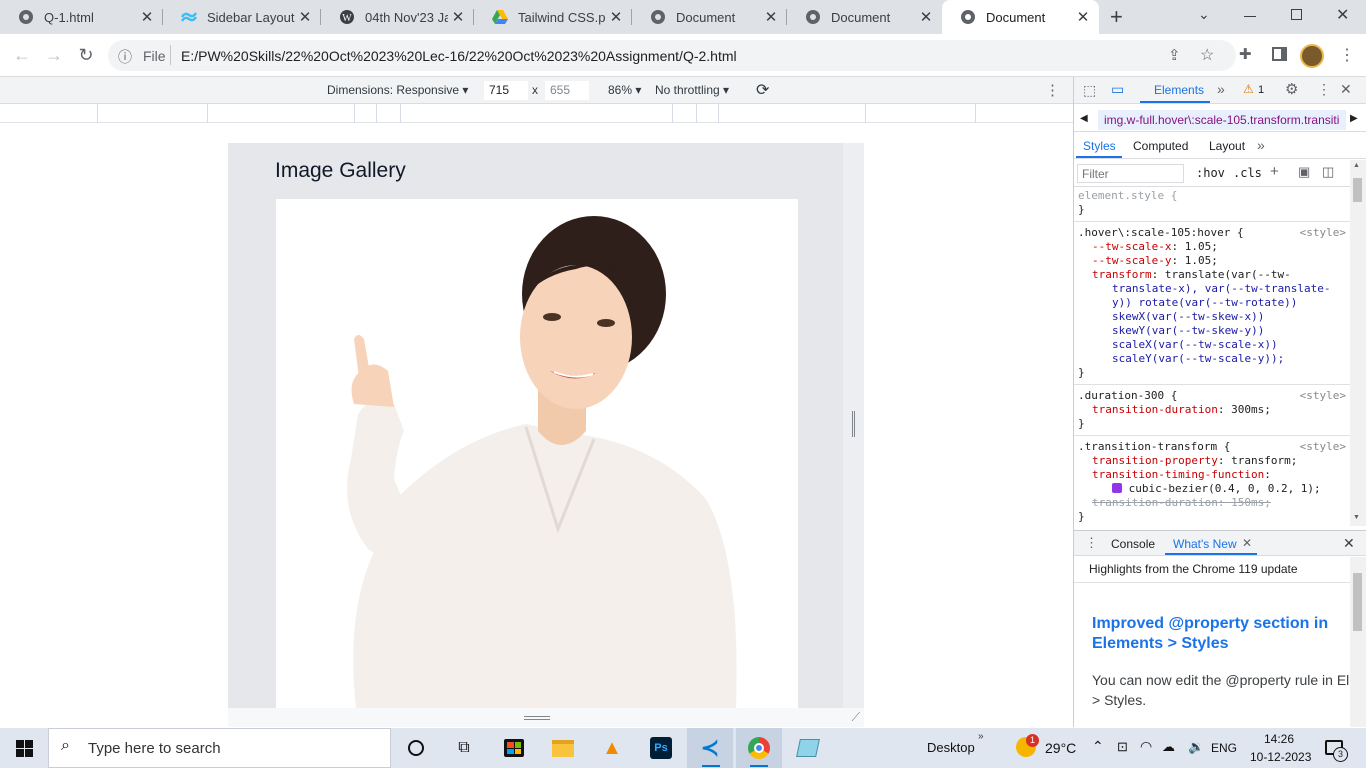  I want to click on forward-icon: →, so click(54, 55).